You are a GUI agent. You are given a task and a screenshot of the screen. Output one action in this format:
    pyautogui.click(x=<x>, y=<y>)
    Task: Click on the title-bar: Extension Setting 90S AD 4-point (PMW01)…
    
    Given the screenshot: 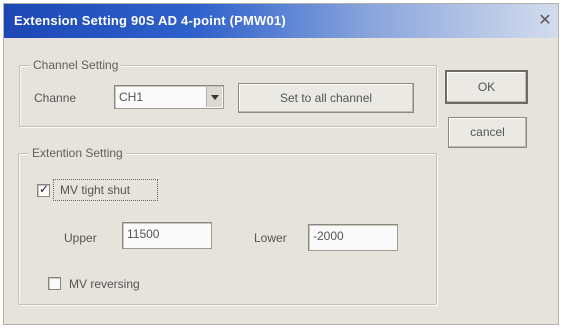 What is the action you would take?
    pyautogui.click(x=281, y=21)
    